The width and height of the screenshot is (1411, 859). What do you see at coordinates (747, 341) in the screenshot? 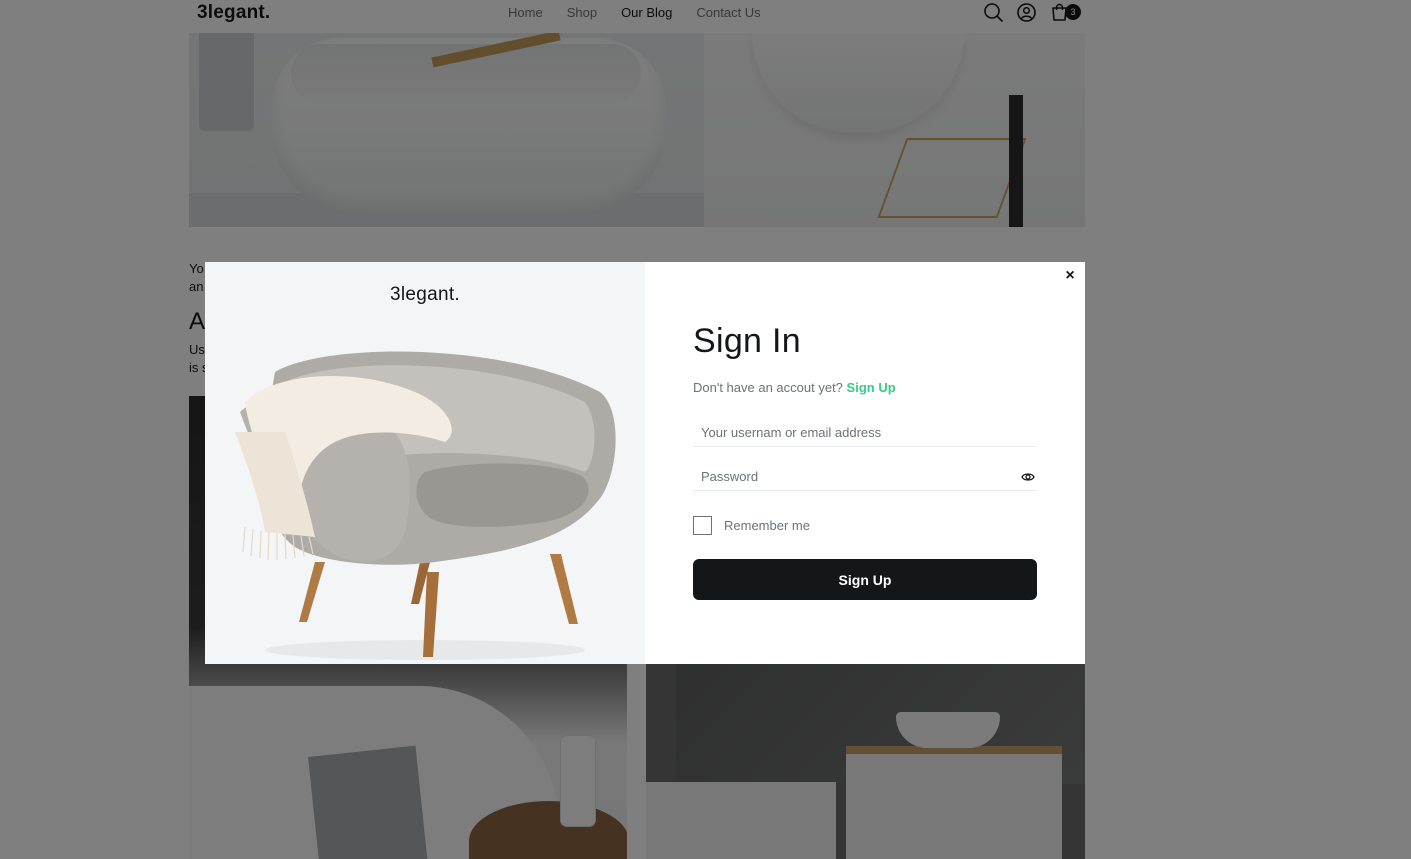
I see `sign-in-title: Sign In` at bounding box center [747, 341].